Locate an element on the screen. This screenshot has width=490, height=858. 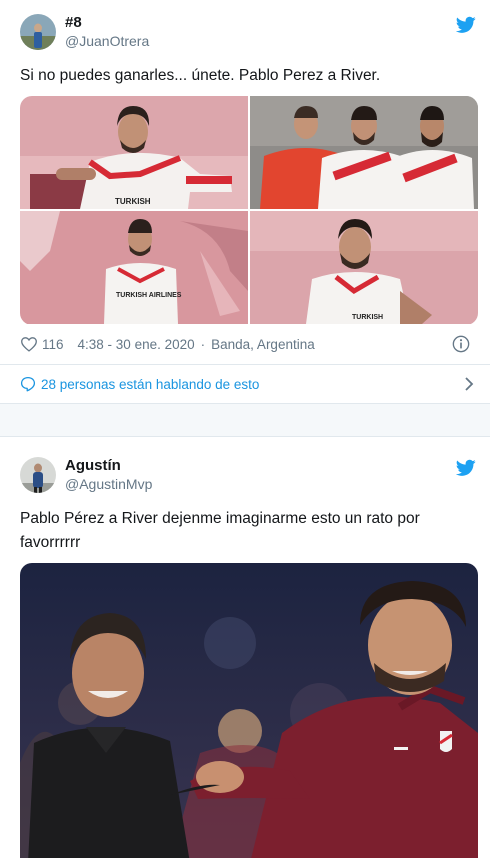
media-photo-3: TURKISH AIRLINES is located at coordinates (134, 267).